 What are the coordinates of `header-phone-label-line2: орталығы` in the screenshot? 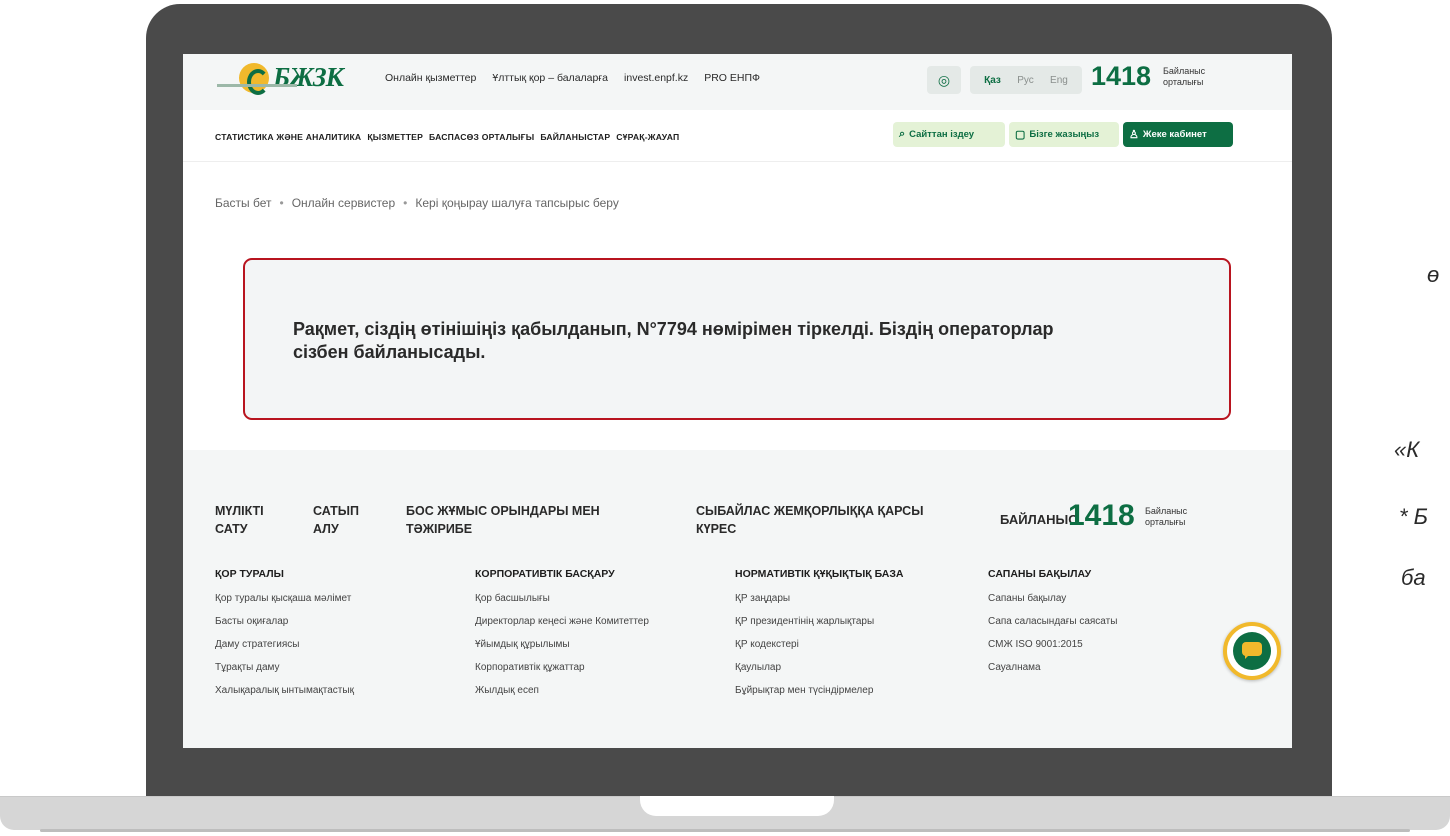 It's located at (1183, 82).